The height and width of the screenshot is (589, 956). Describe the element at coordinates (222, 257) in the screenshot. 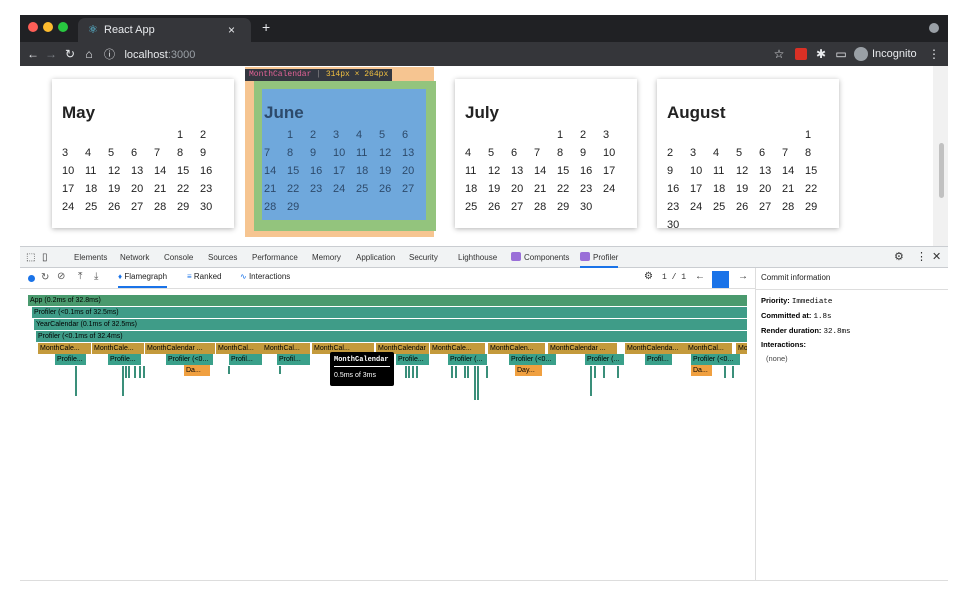

I see `tab-sources: Sources` at that location.